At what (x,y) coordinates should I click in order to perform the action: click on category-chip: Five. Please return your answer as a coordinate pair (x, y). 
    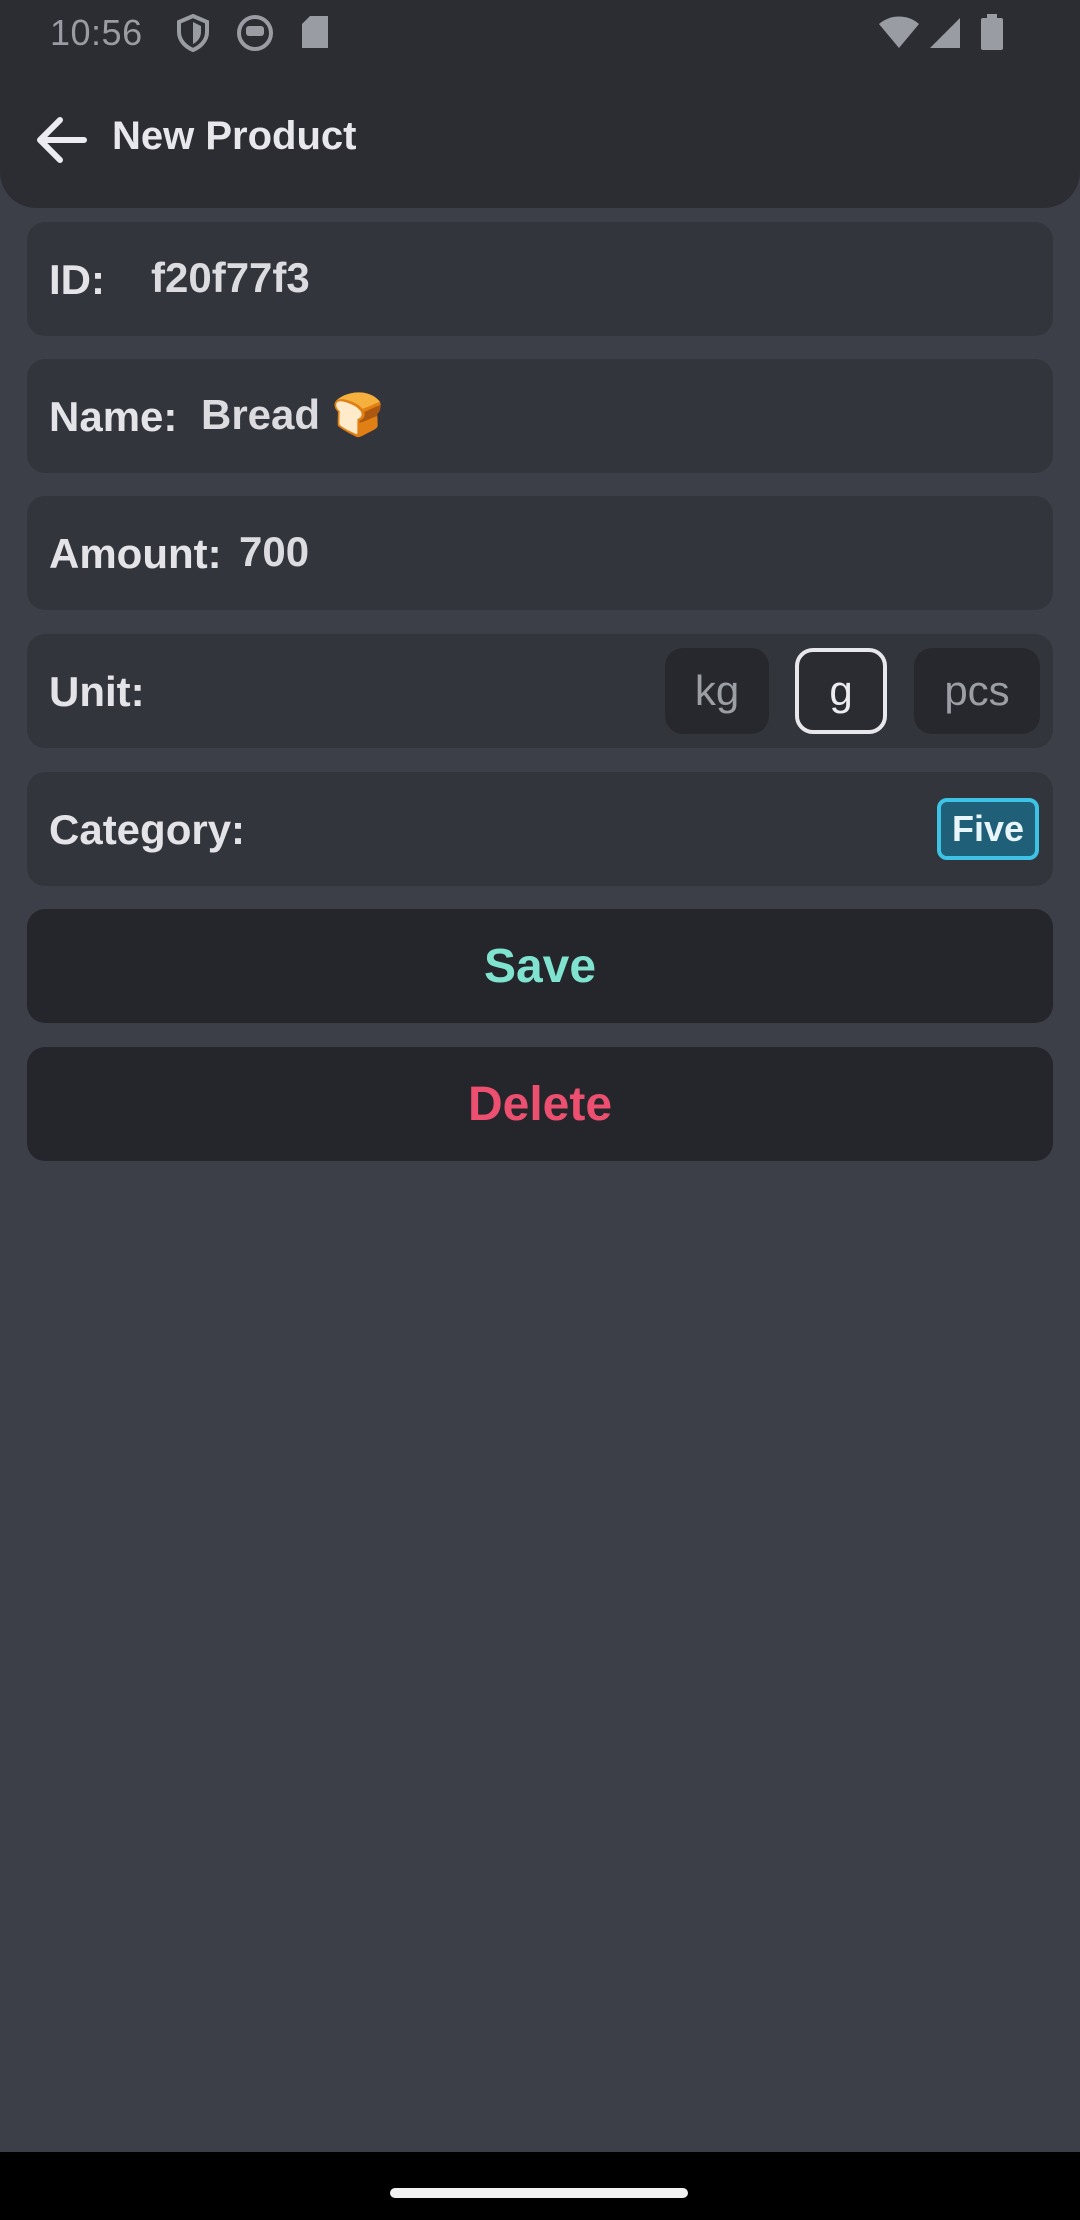
    Looking at the image, I should click on (988, 829).